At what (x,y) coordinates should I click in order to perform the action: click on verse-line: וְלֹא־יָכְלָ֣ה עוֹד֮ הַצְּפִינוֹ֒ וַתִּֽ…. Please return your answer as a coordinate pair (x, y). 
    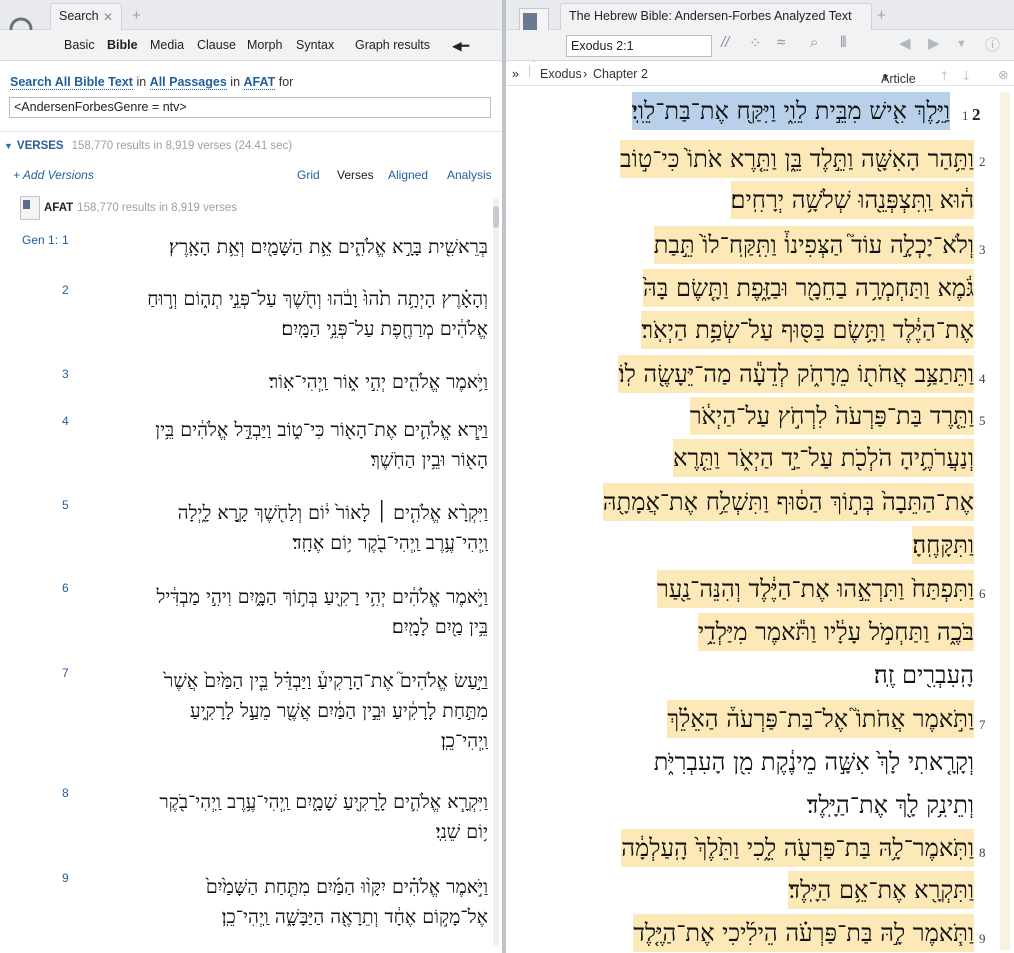
    Looking at the image, I should click on (813, 245).